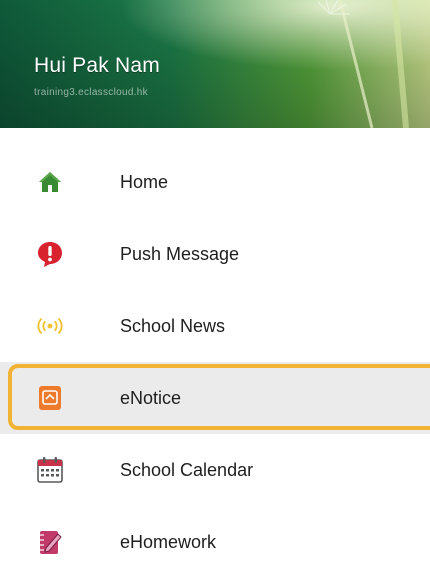 This screenshot has width=430, height=571. What do you see at coordinates (97, 65) in the screenshot?
I see `user-name: Hui Pak Nam` at bounding box center [97, 65].